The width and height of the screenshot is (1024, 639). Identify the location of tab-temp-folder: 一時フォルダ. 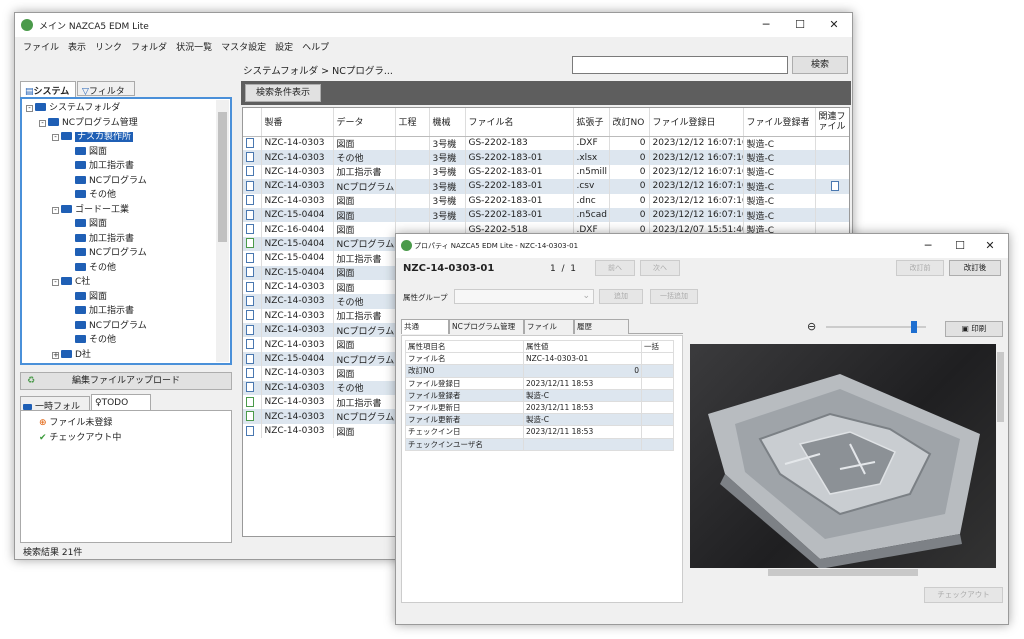
(55, 410).